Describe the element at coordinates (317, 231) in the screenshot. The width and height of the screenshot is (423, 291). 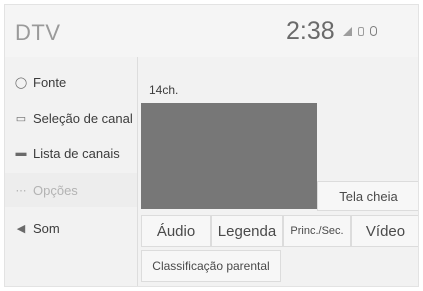
I see `princ-sec-button: Princ./Sec.` at that location.